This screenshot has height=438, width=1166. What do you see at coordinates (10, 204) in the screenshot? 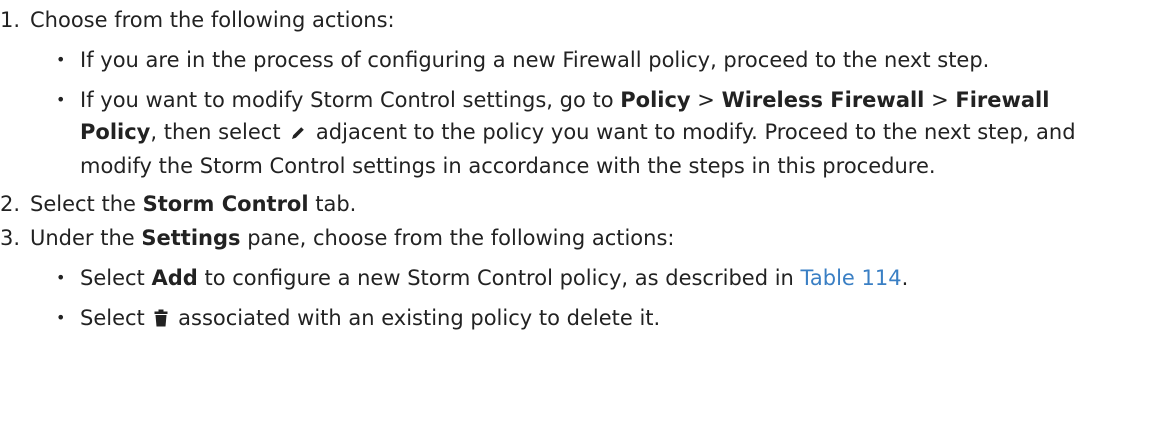
I see `step-number: 2.` at bounding box center [10, 204].